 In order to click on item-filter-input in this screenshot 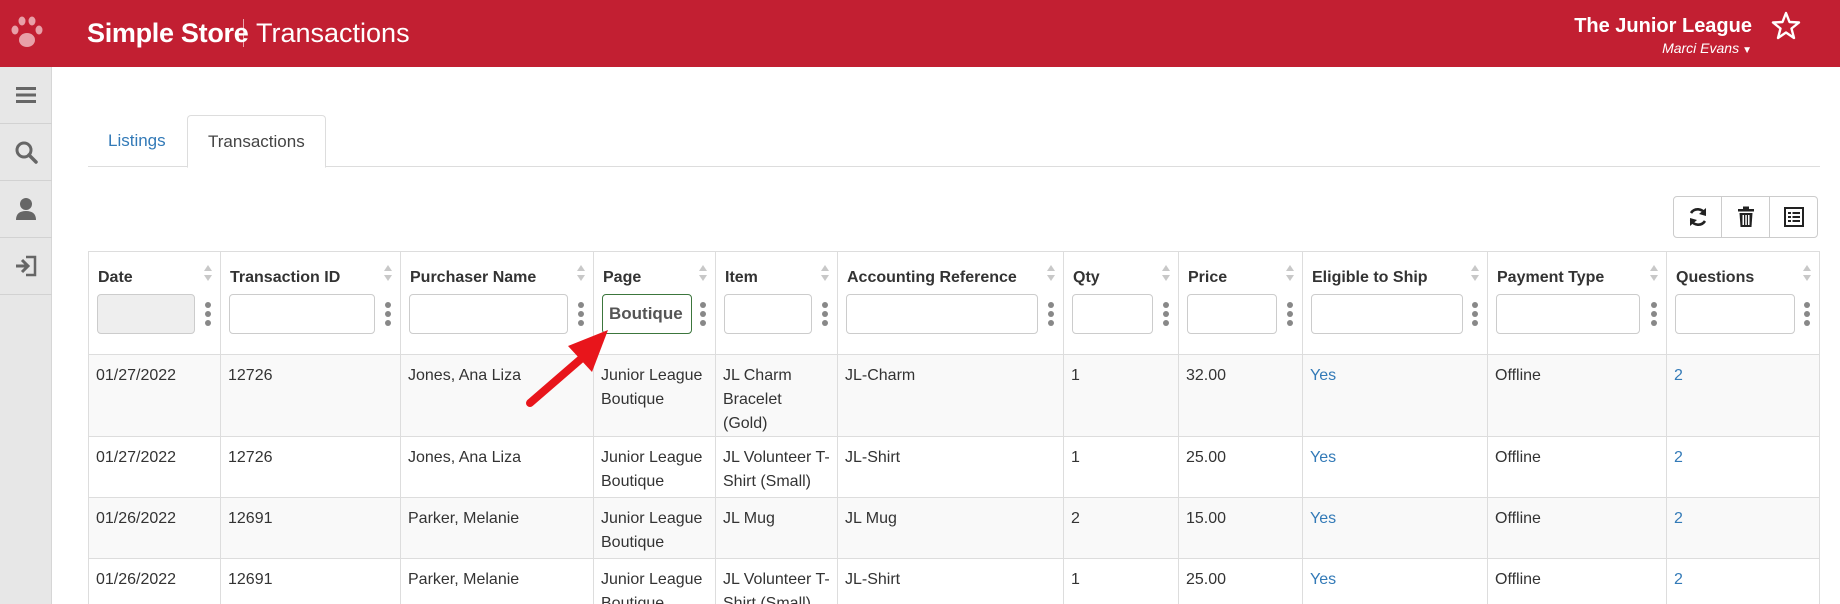, I will do `click(768, 314)`.